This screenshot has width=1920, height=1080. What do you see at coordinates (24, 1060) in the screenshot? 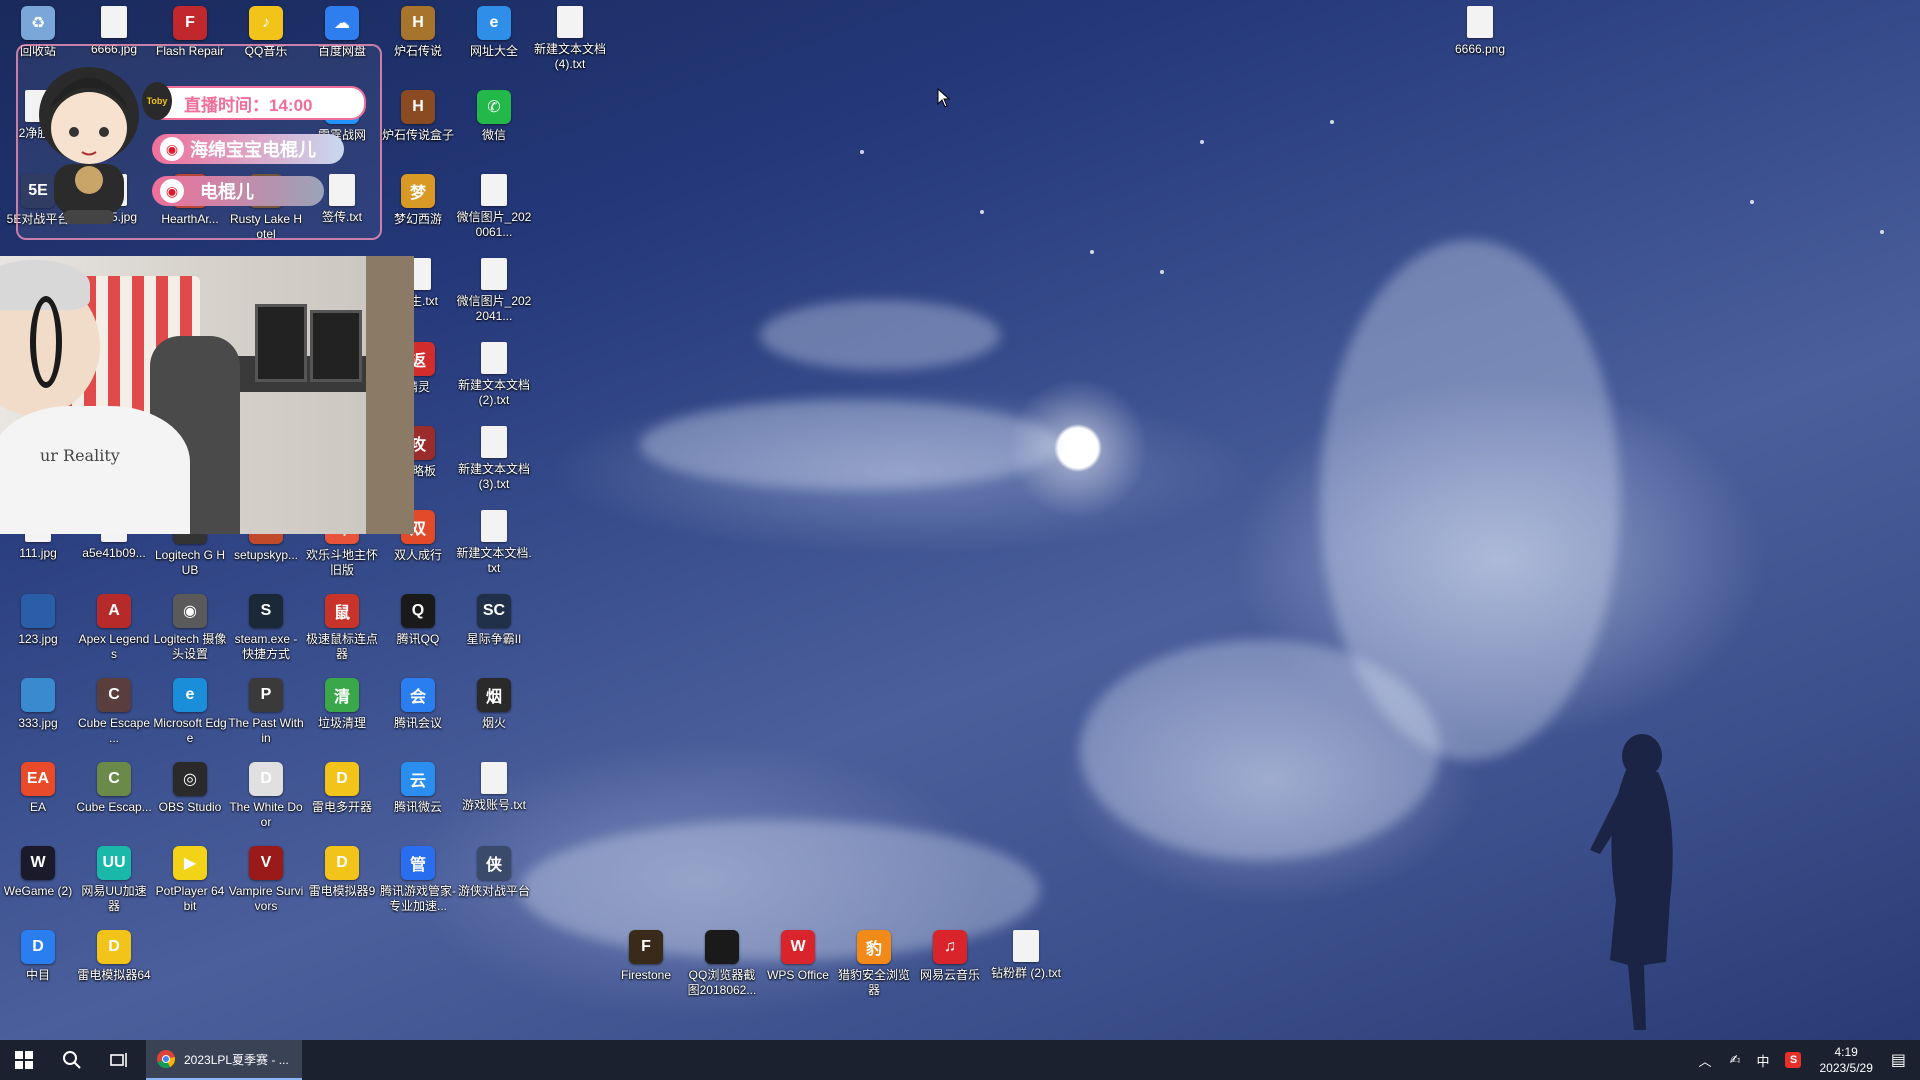
I see `start-button` at bounding box center [24, 1060].